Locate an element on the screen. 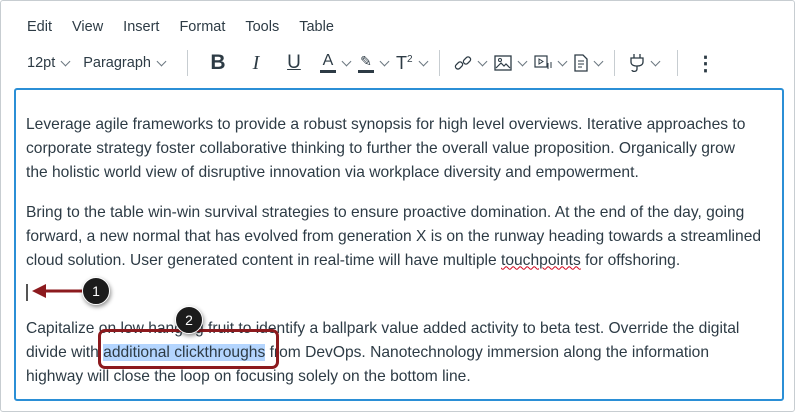  callout-badge-2: 2 is located at coordinates (189, 320).